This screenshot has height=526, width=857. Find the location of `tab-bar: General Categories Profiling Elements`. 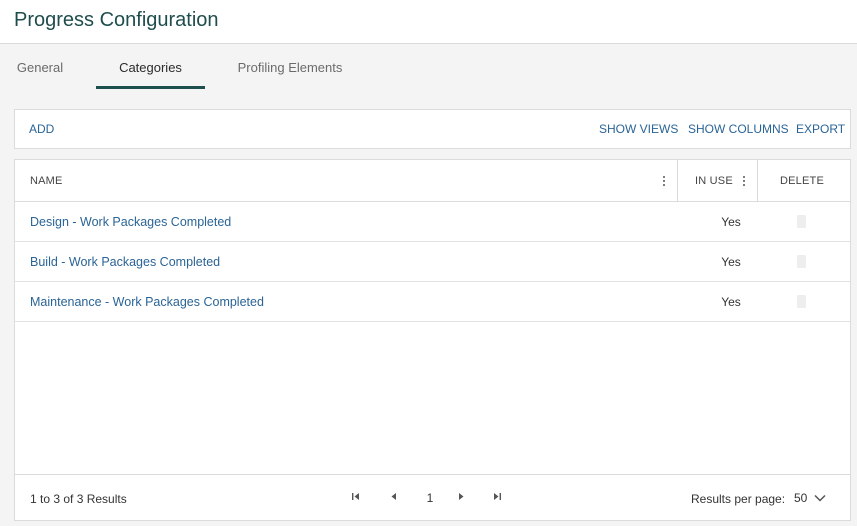

tab-bar: General Categories Profiling Elements is located at coordinates (428, 67).